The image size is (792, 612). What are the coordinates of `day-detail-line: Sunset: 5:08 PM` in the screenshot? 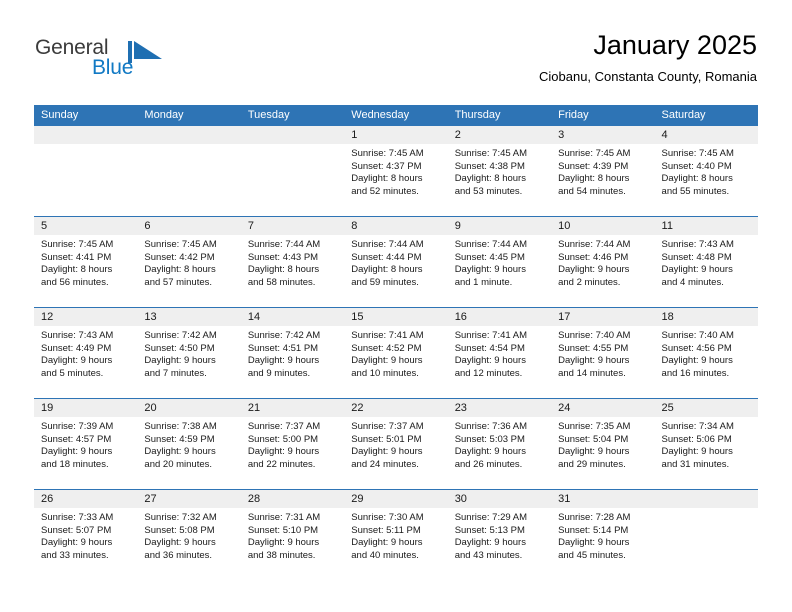 It's located at (179, 530).